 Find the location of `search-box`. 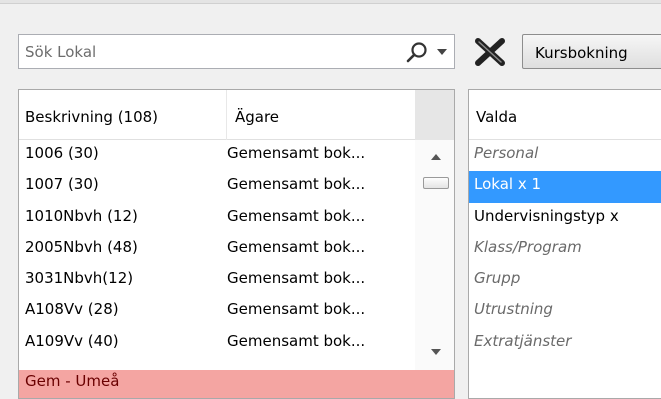

search-box is located at coordinates (236, 51).